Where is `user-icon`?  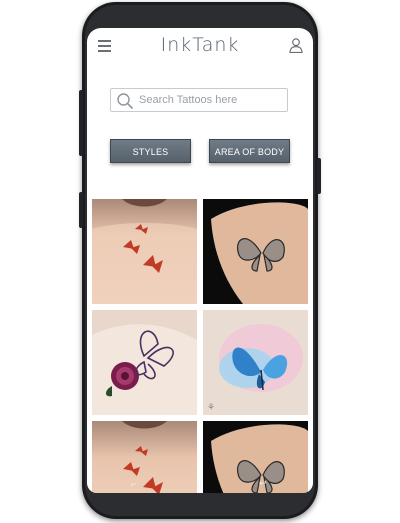
user-icon is located at coordinates (296, 45).